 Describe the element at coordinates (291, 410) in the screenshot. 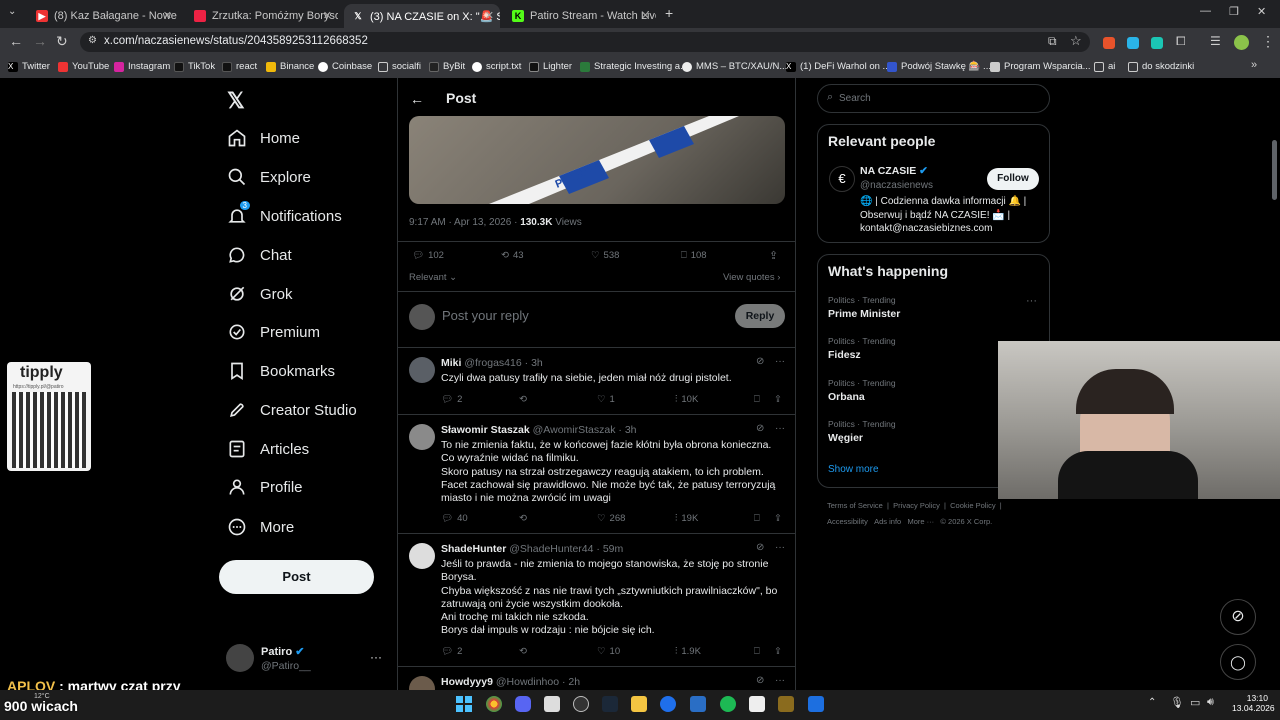

I see `nav-creator-studio: Creator Studio` at that location.